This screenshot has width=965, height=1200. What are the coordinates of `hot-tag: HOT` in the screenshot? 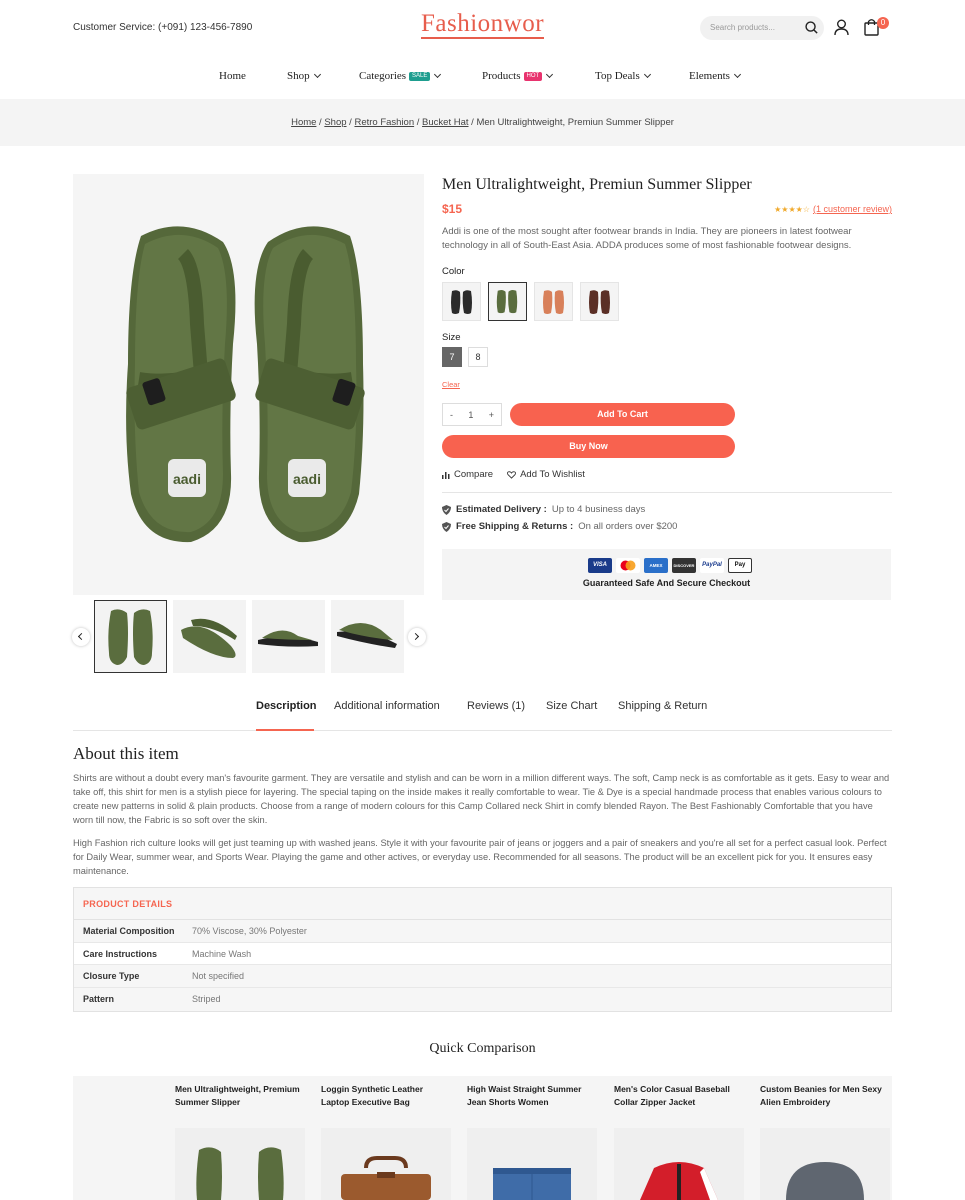 It's located at (533, 76).